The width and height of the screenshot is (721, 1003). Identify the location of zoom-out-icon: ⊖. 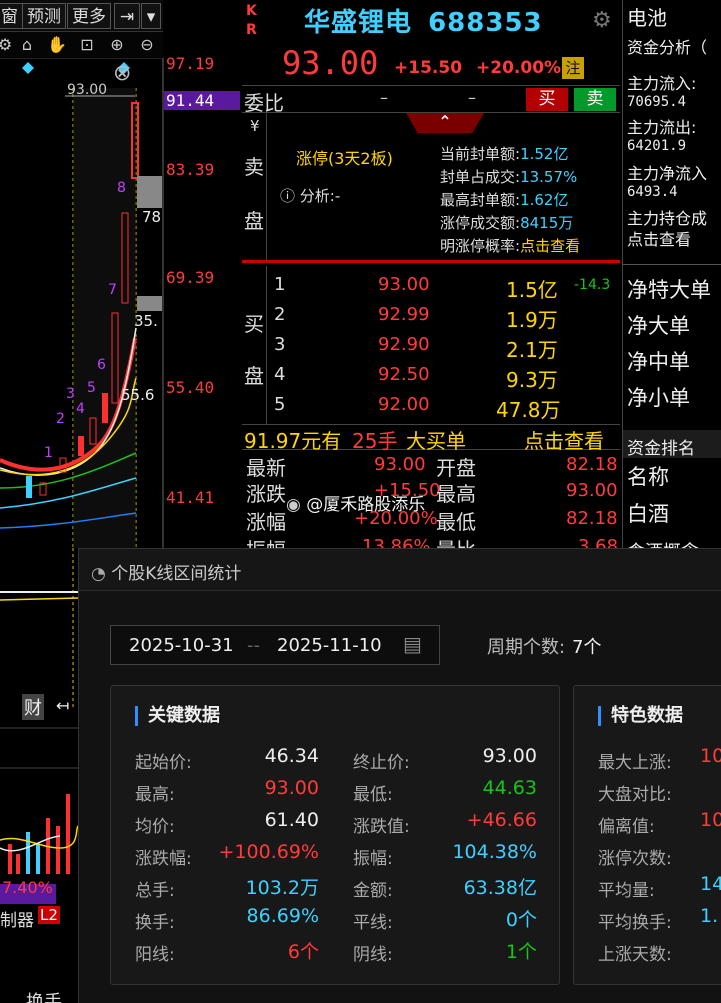
(147, 45).